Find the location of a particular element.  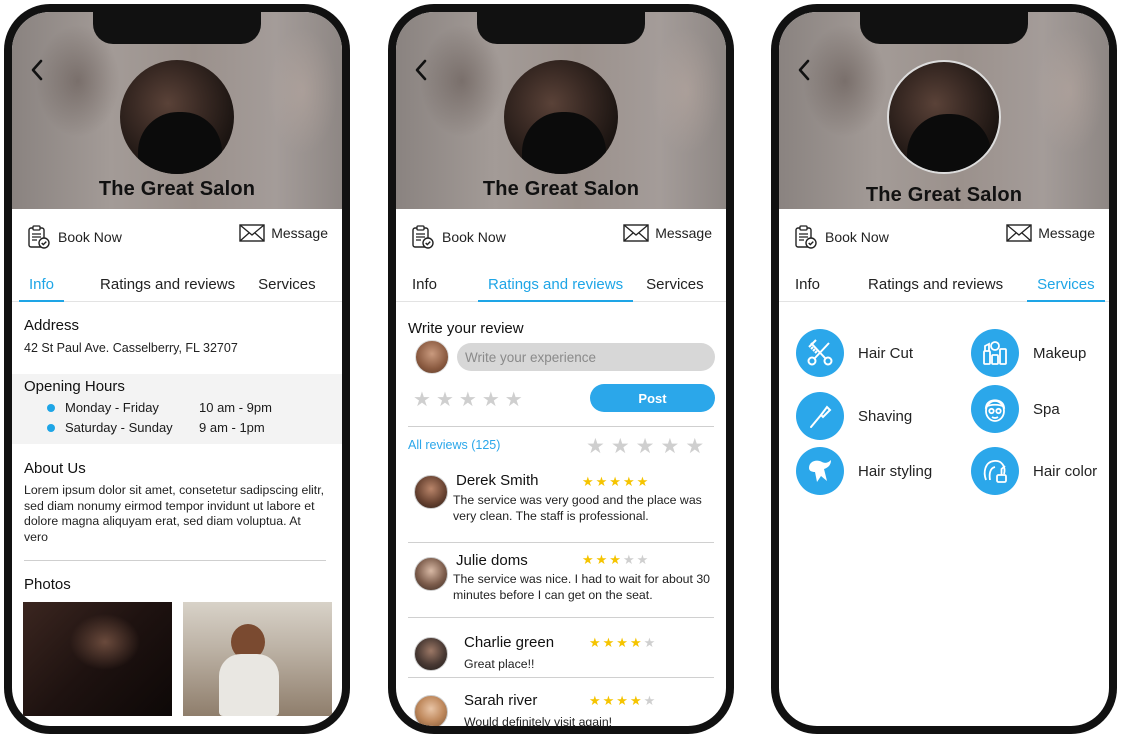

reviewer-name: Derek Smith is located at coordinates (497, 480).